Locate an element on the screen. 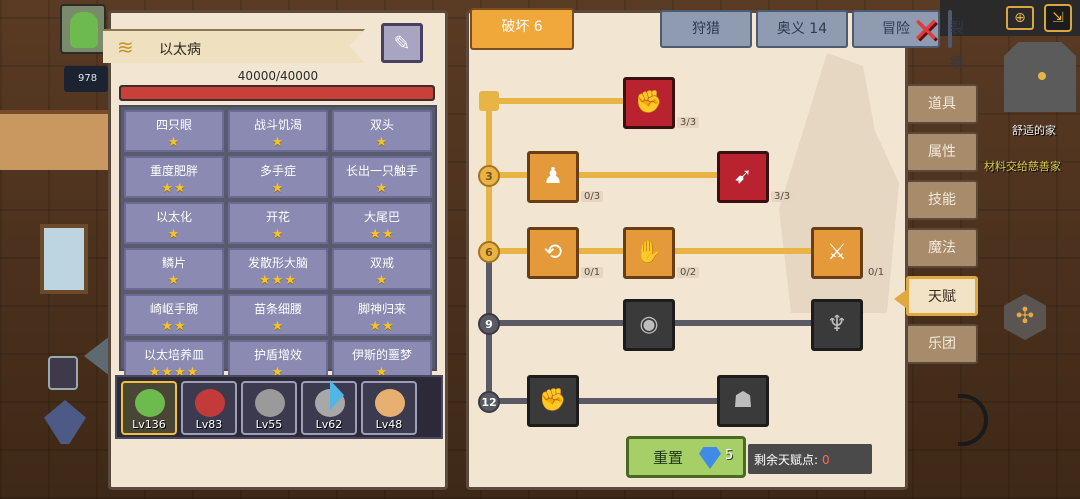 The height and width of the screenshot is (499, 1080). side-menu-1: 属性 is located at coordinates (942, 152).